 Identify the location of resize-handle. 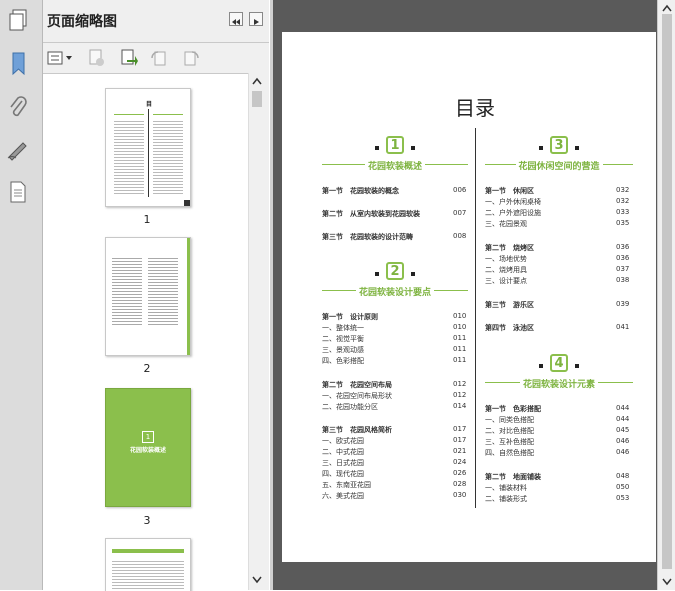
(187, 203).